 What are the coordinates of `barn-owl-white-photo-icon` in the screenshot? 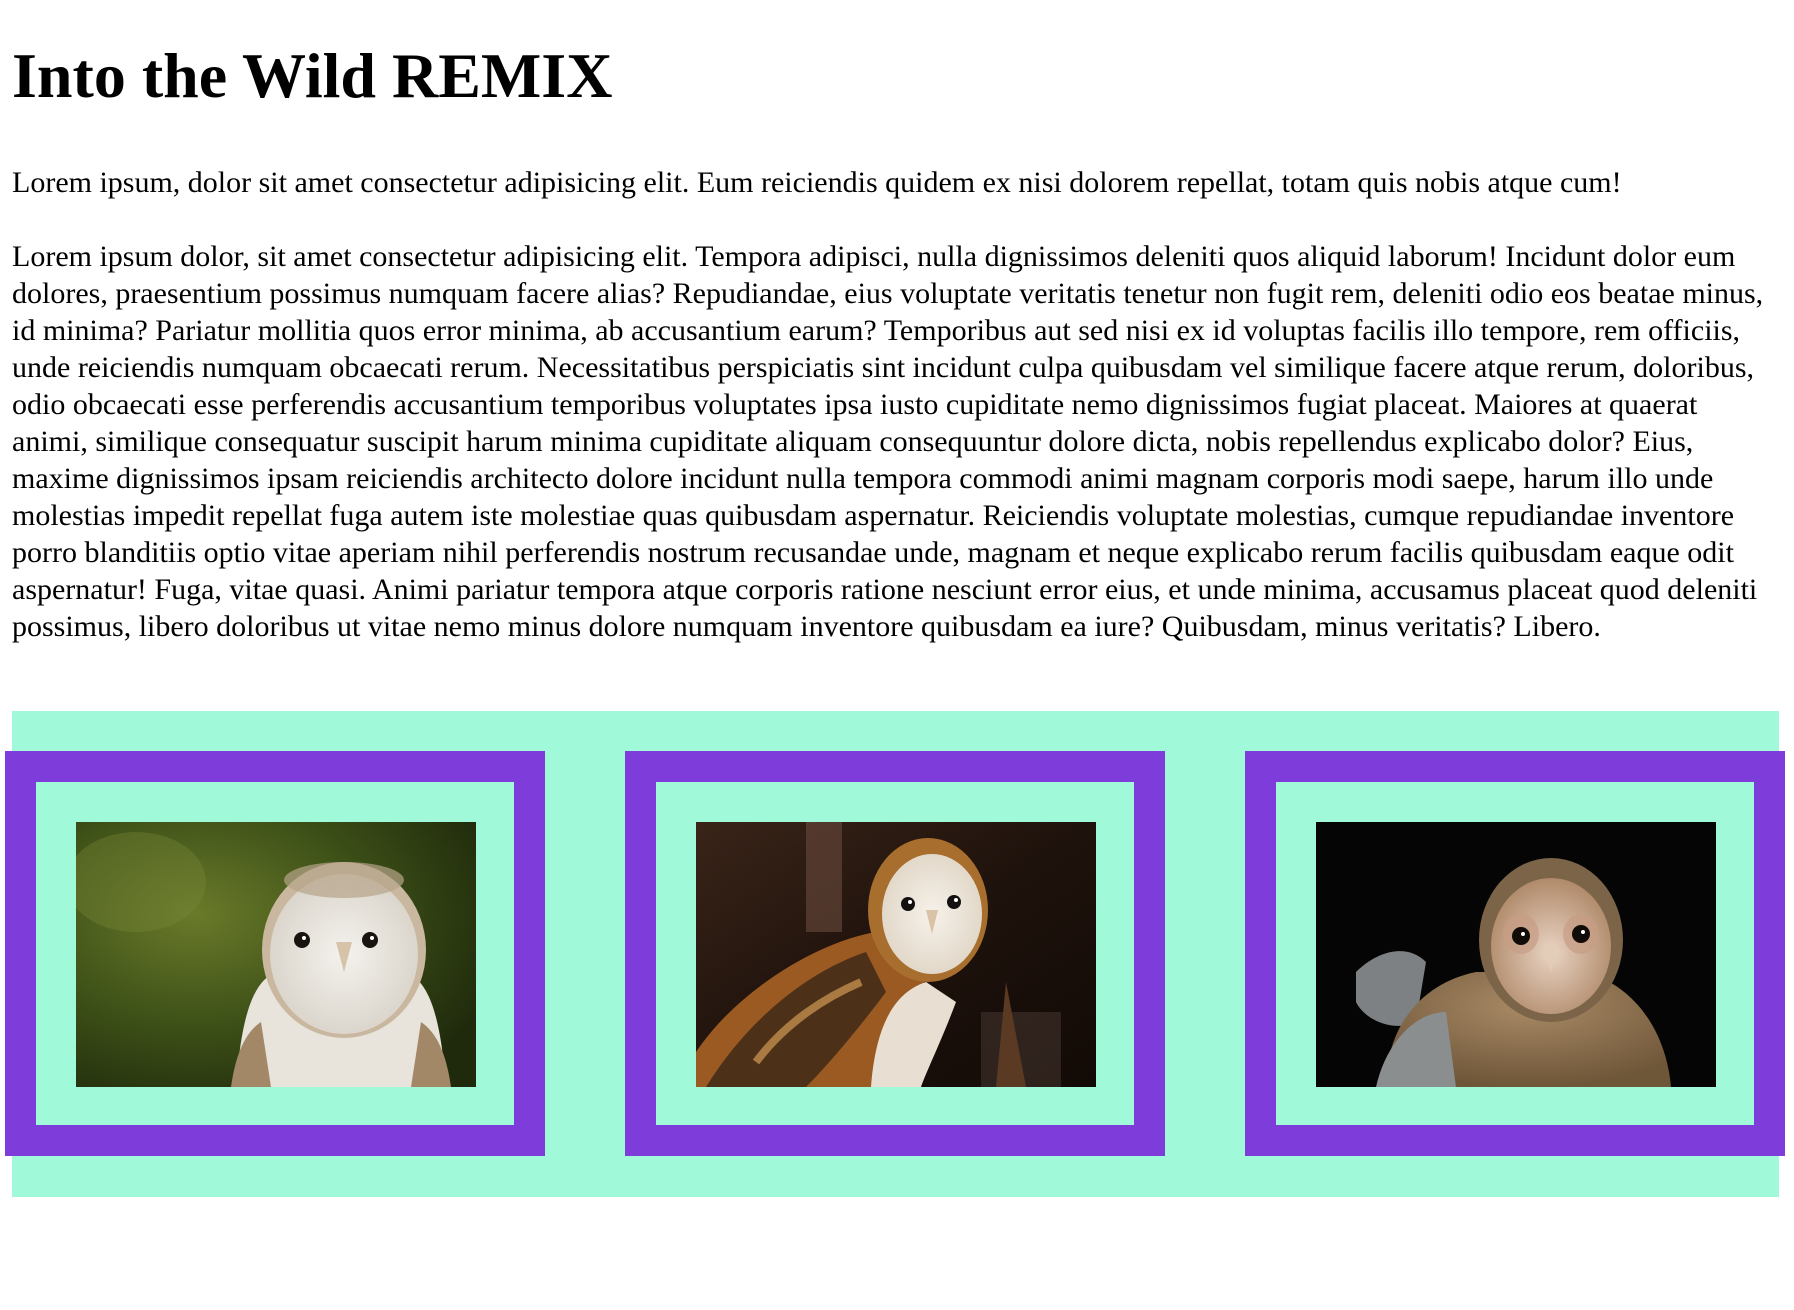 It's located at (276, 954).